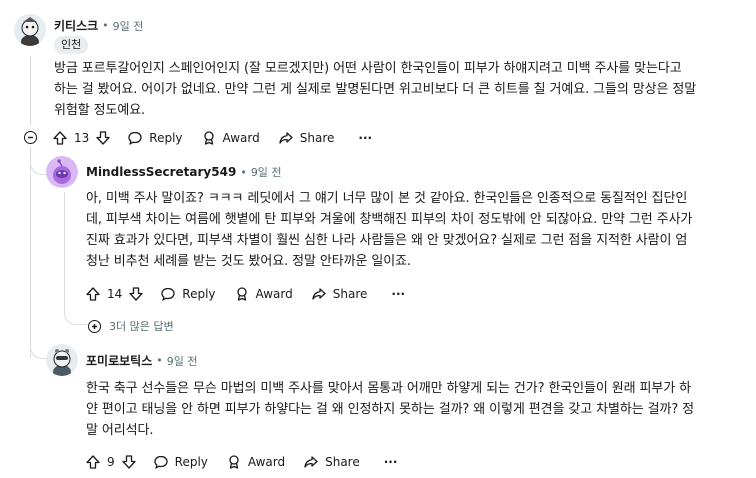 This screenshot has height=478, width=756. Describe the element at coordinates (82, 138) in the screenshot. I see `vote-count: 13` at that location.